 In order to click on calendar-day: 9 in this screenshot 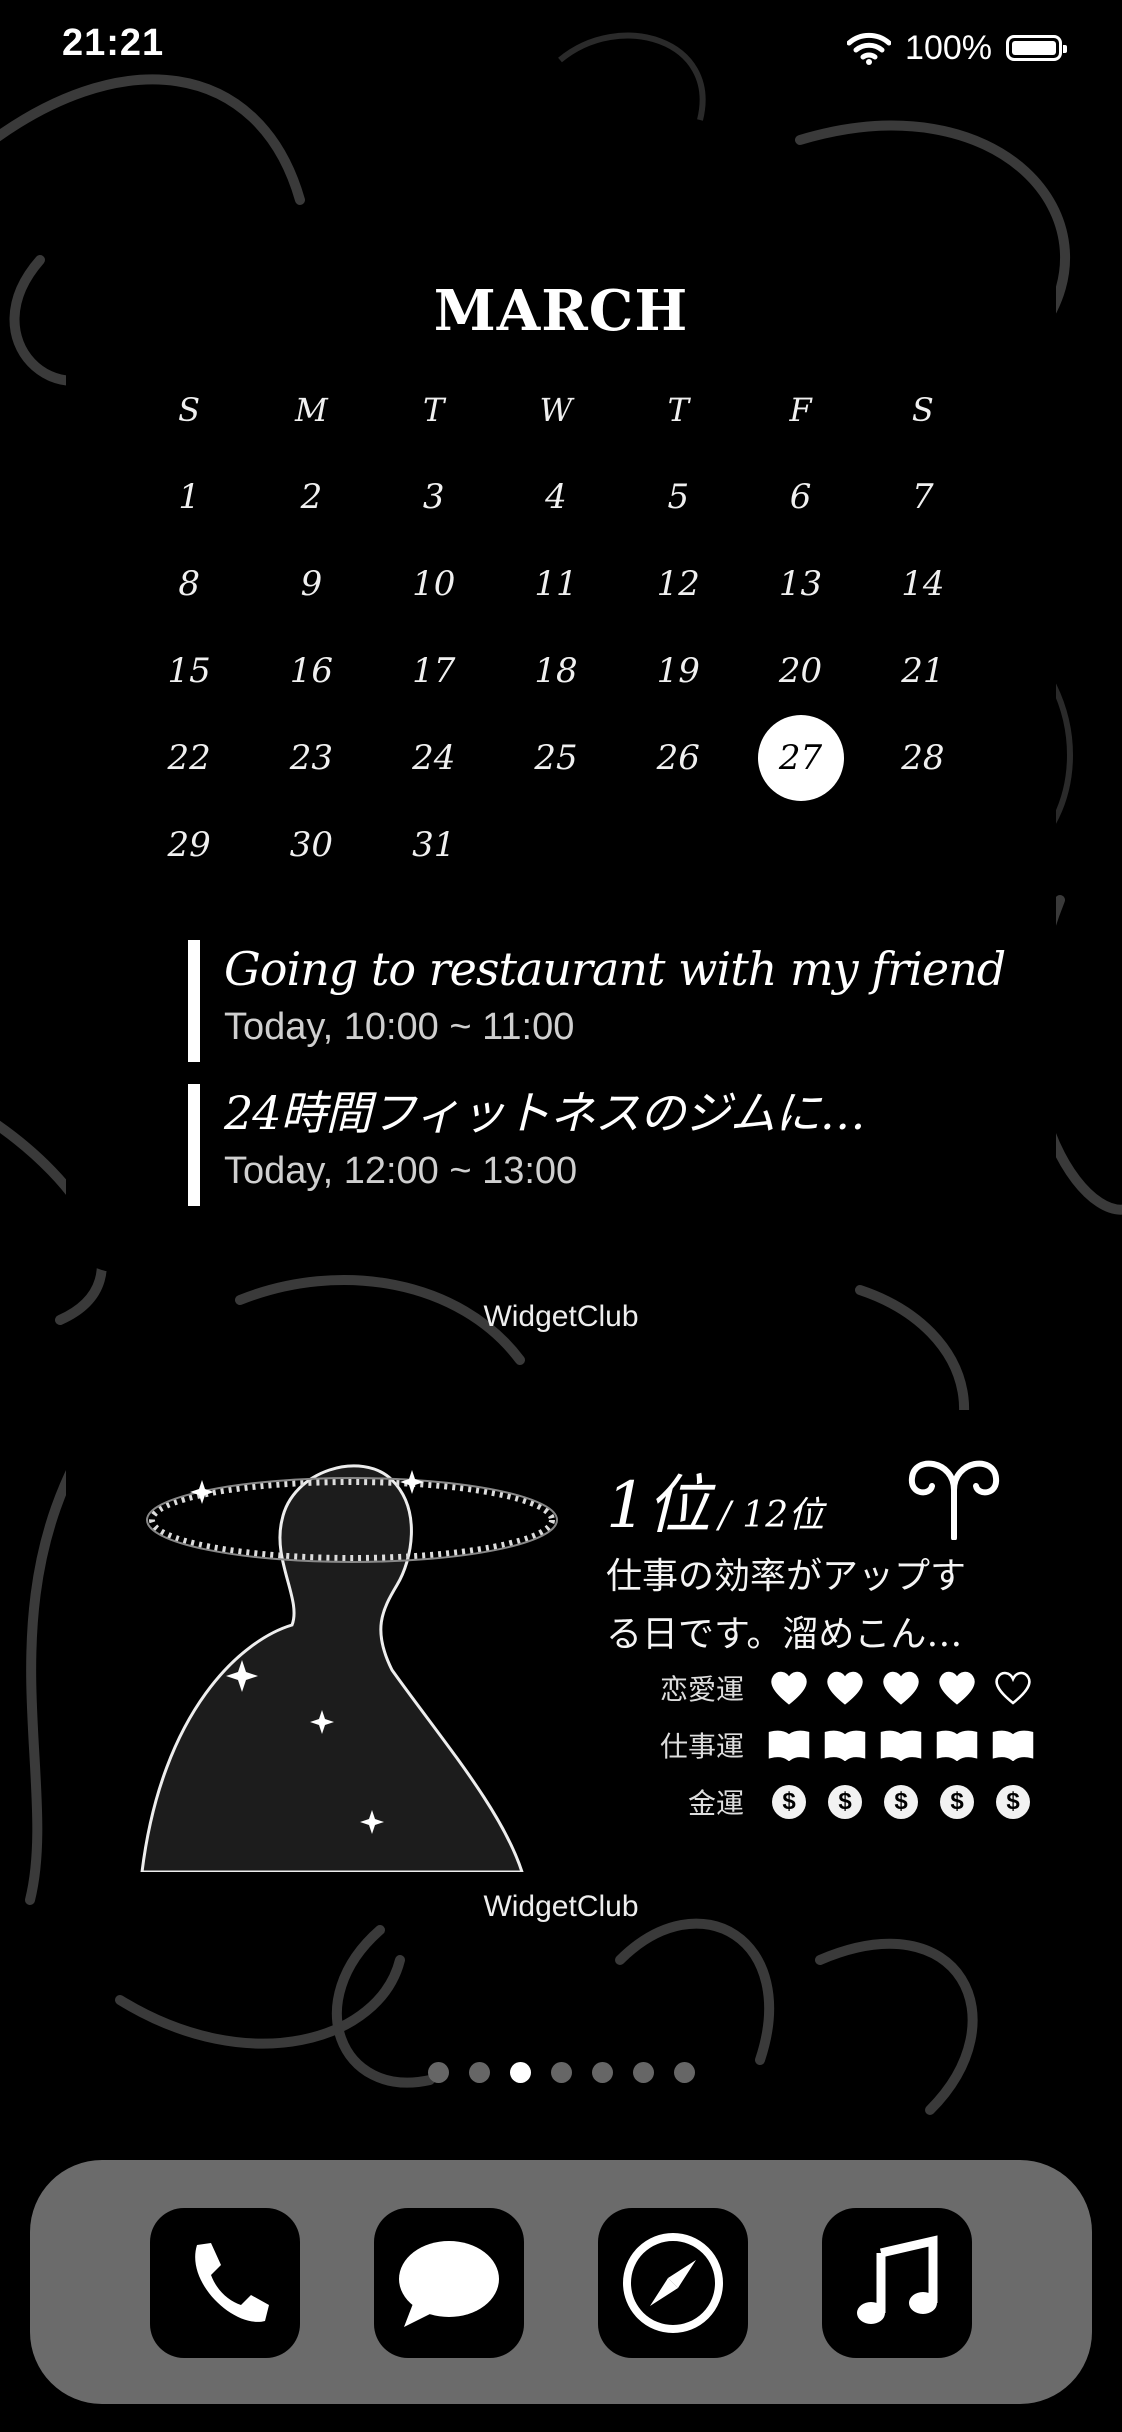, I will do `click(311, 584)`.